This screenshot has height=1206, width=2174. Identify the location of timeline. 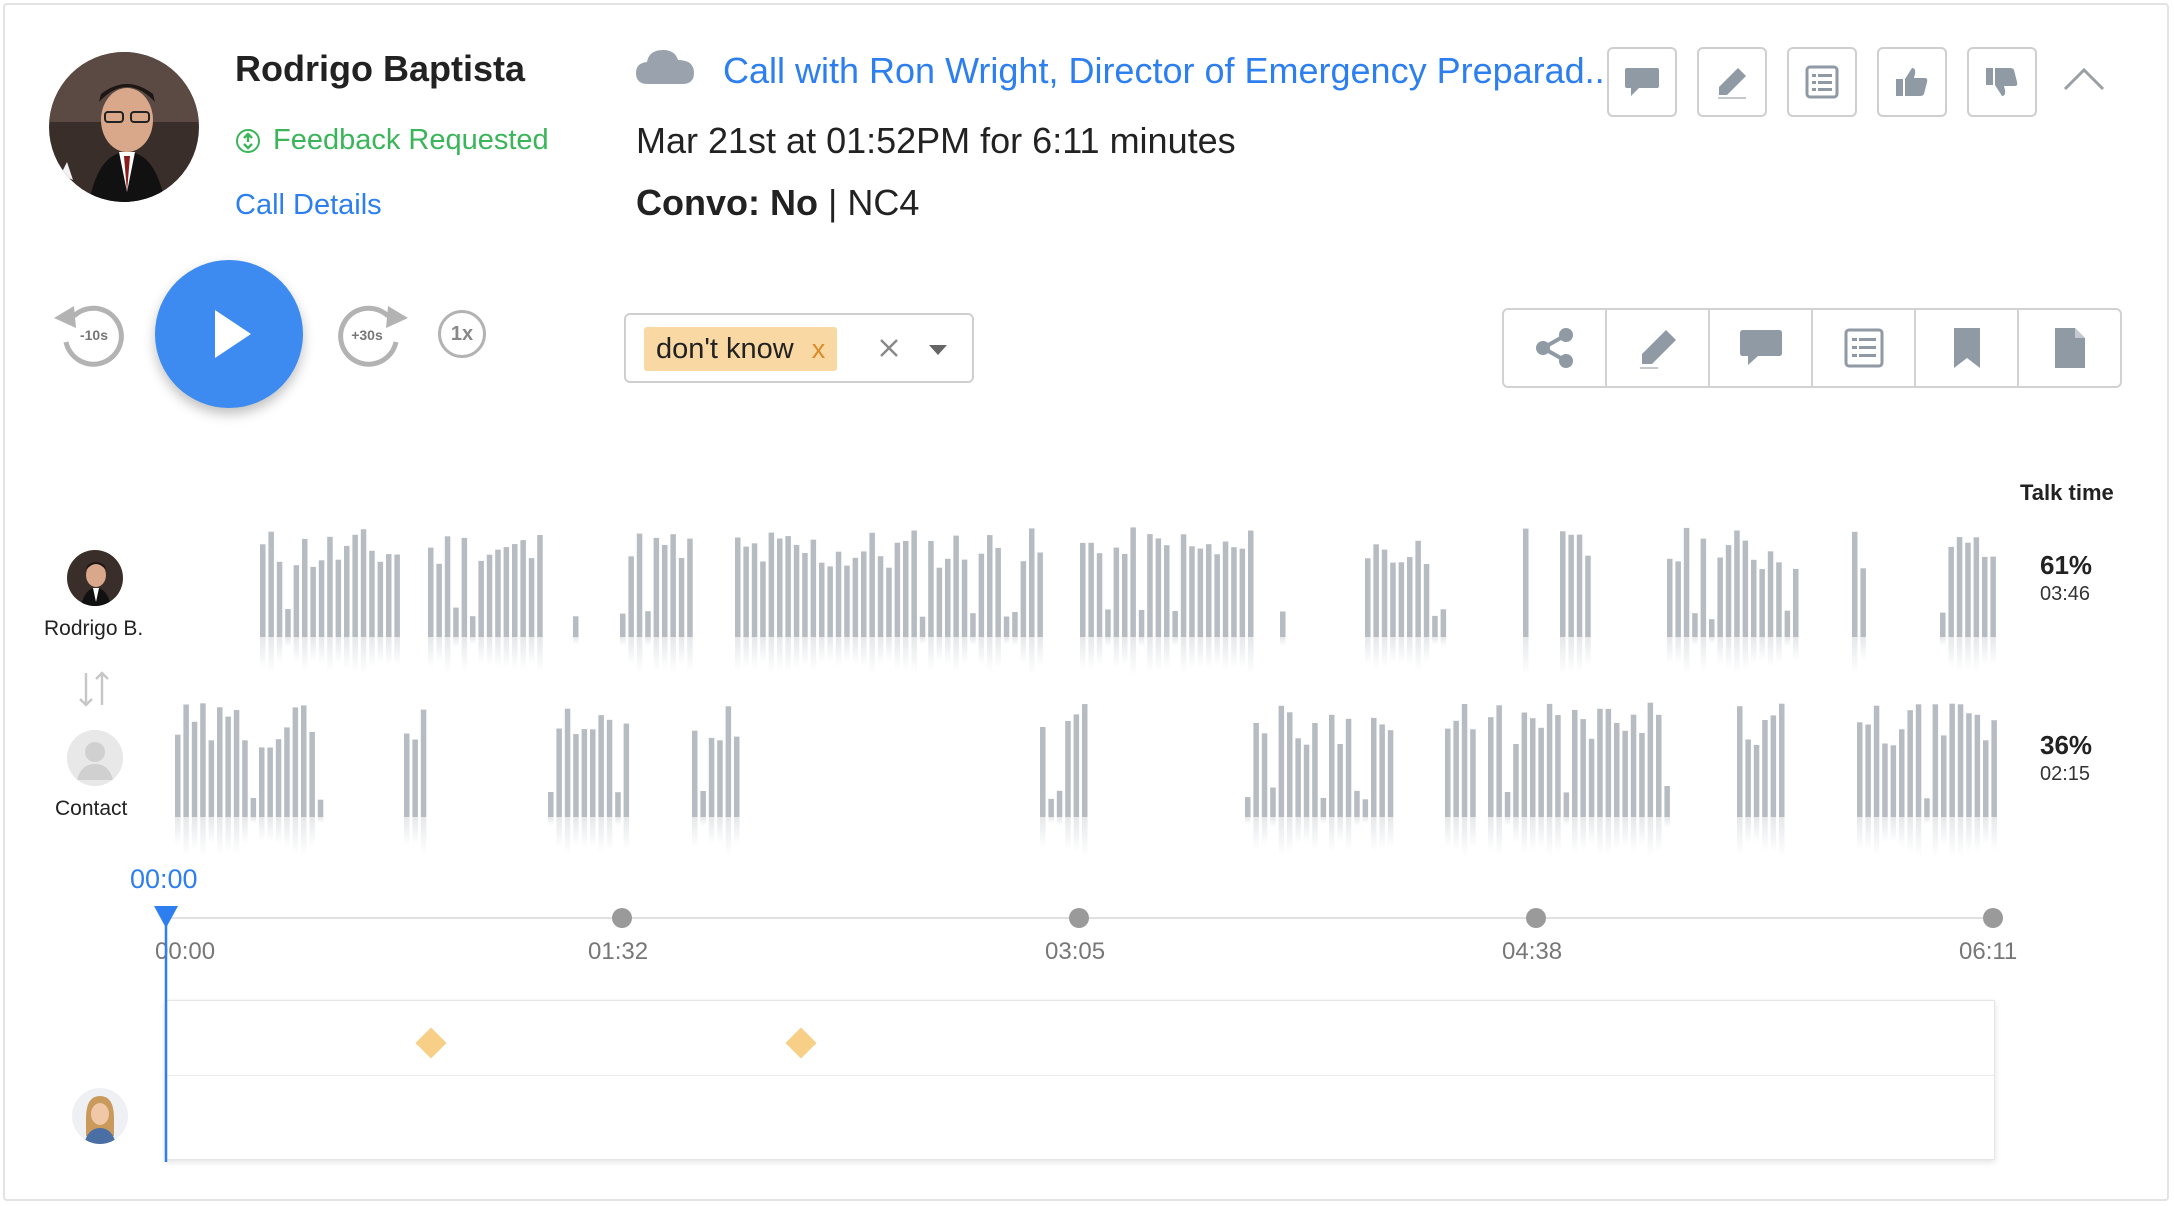
(1084, 918).